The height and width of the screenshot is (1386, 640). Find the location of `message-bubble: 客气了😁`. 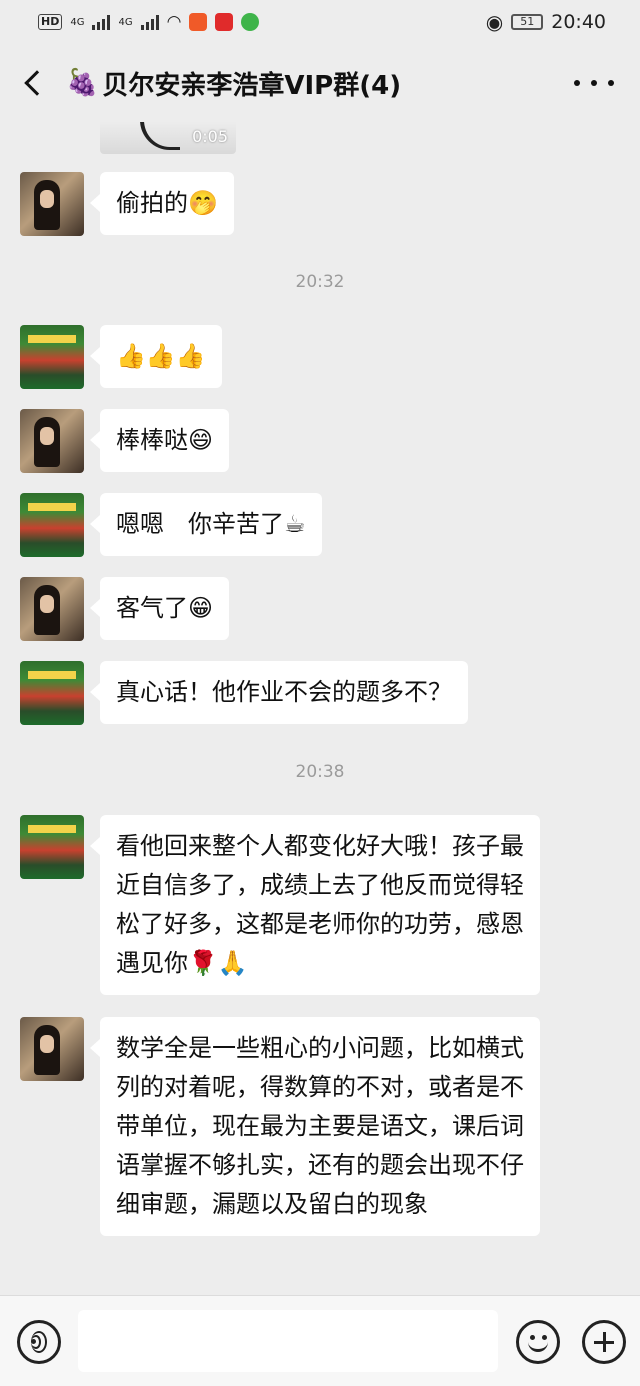

message-bubble: 客气了😁 is located at coordinates (159, 608).